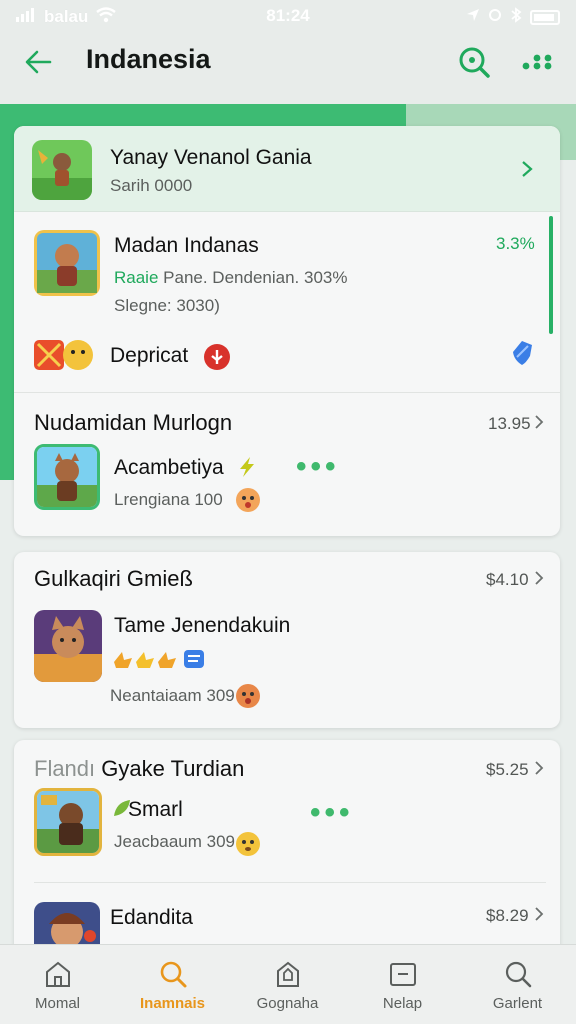 The width and height of the screenshot is (576, 1024). Describe the element at coordinates (402, 1003) in the screenshot. I see `nav-label: Nelap` at that location.